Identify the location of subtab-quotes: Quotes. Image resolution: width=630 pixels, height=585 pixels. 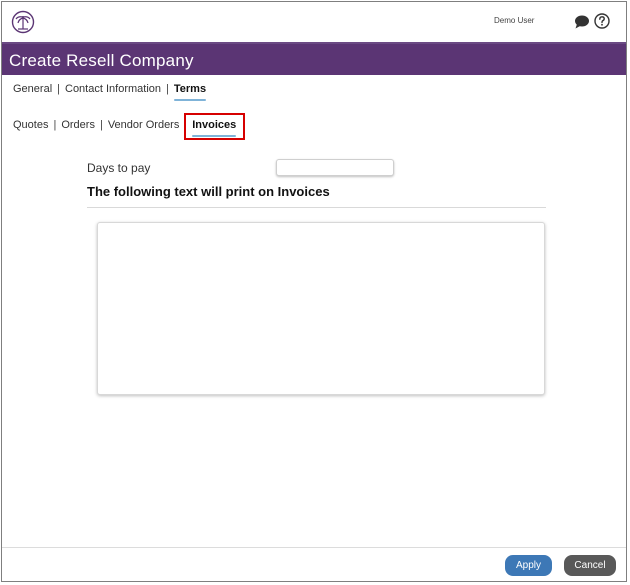
(30, 125).